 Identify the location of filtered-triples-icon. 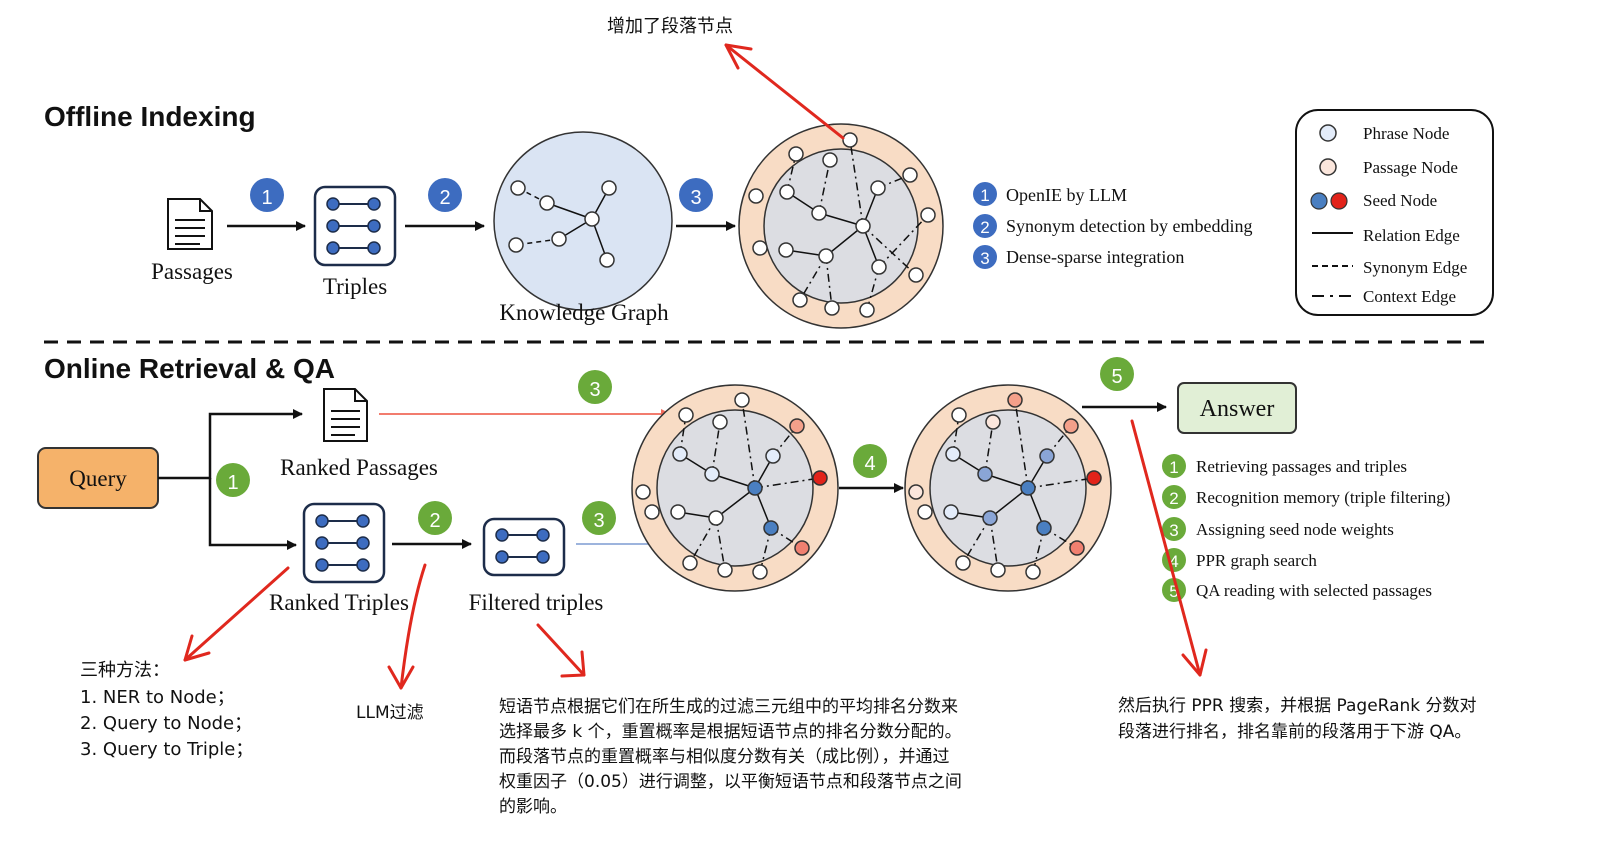
(524, 547).